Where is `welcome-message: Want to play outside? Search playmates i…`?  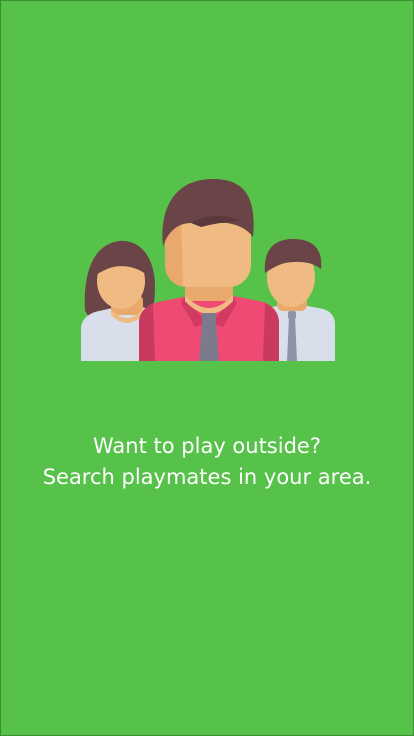
welcome-message: Want to play outside? Search playmates i… is located at coordinates (207, 462).